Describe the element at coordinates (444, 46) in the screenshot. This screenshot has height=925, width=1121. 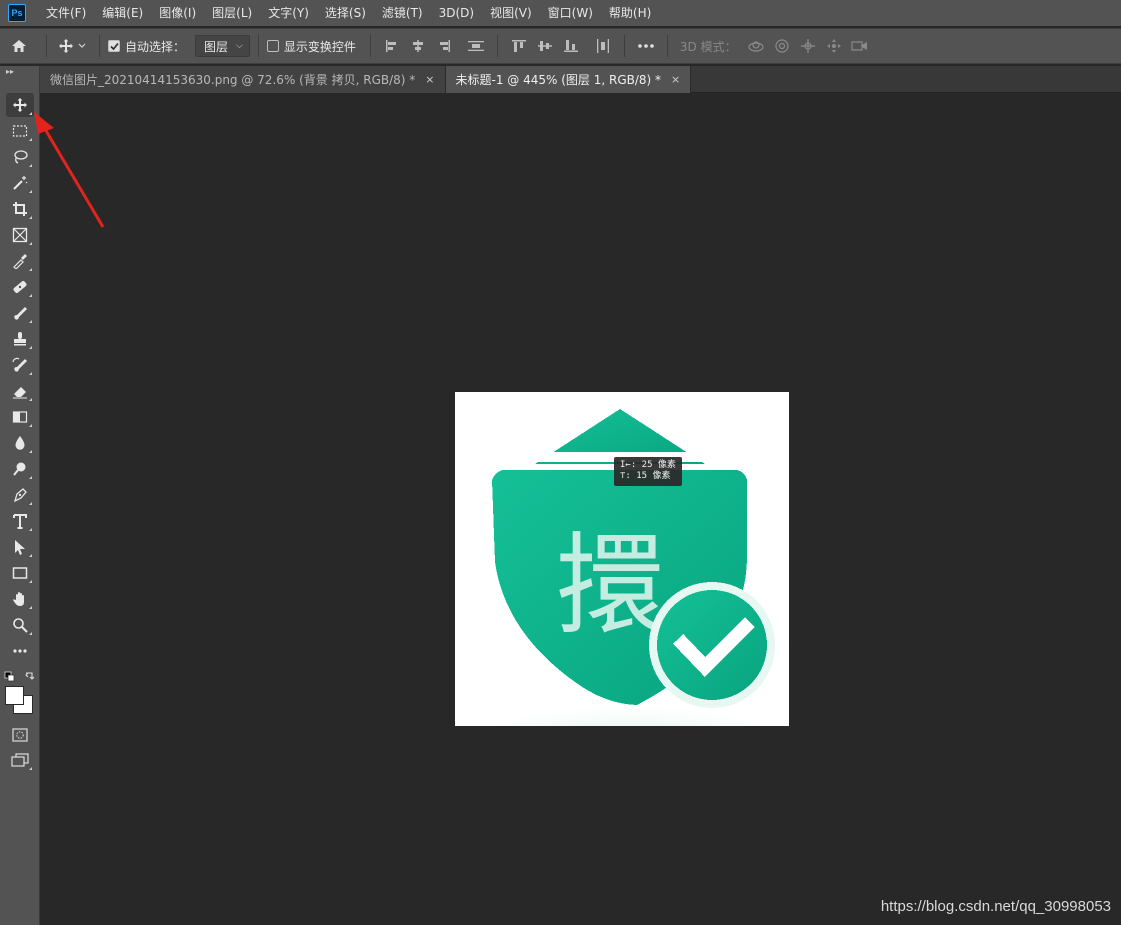
I see `align-right-icon` at that location.